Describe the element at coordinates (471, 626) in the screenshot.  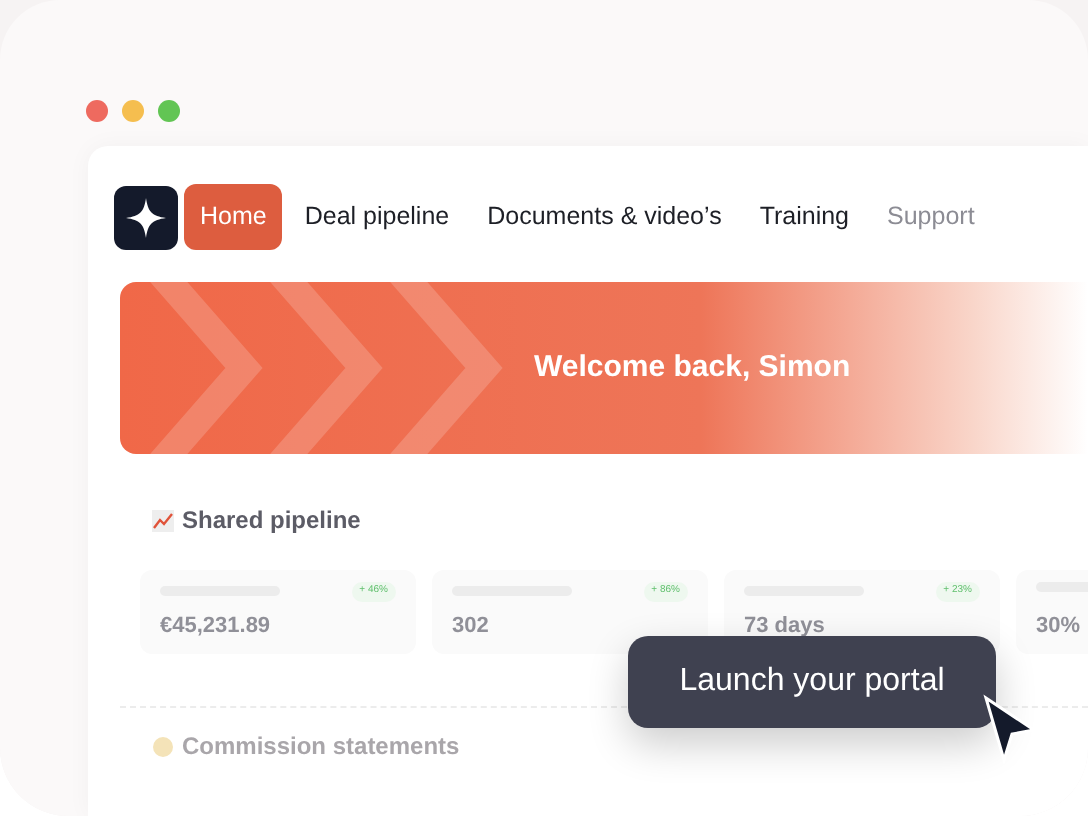
I see `stat-value: 302` at that location.